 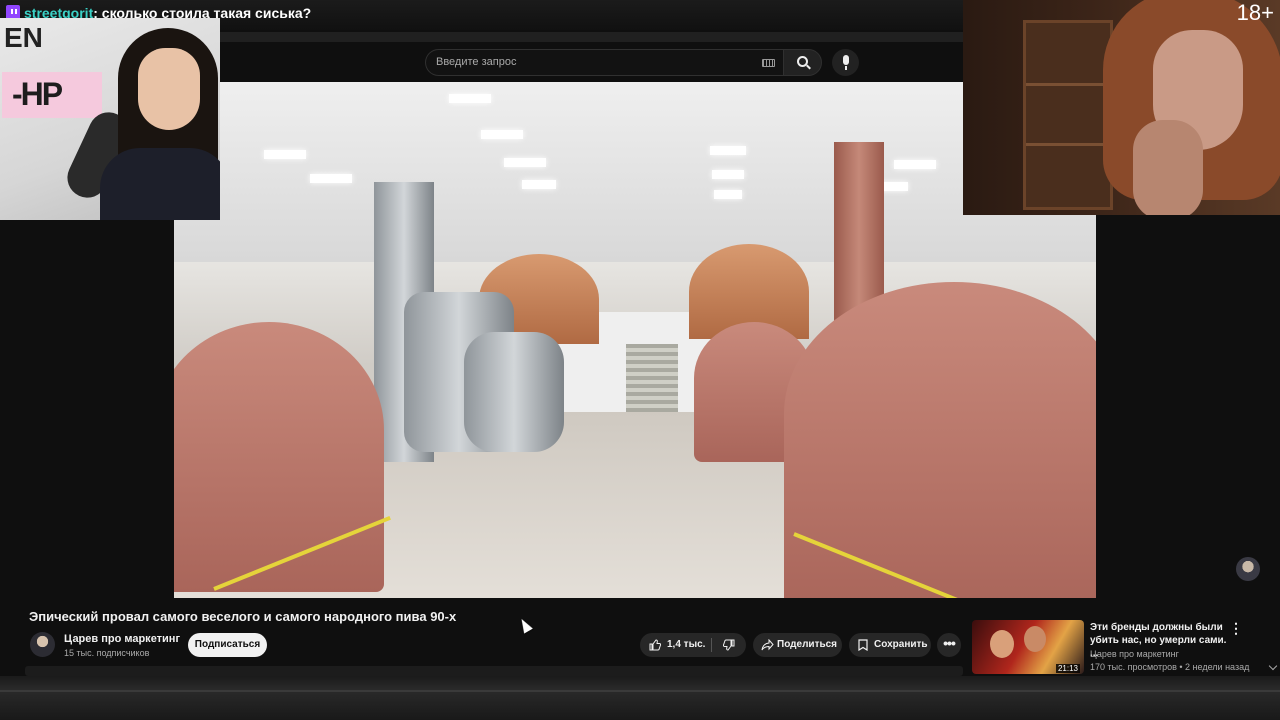 What do you see at coordinates (476, 62) in the screenshot?
I see `search-placeholder: Введите запрос` at bounding box center [476, 62].